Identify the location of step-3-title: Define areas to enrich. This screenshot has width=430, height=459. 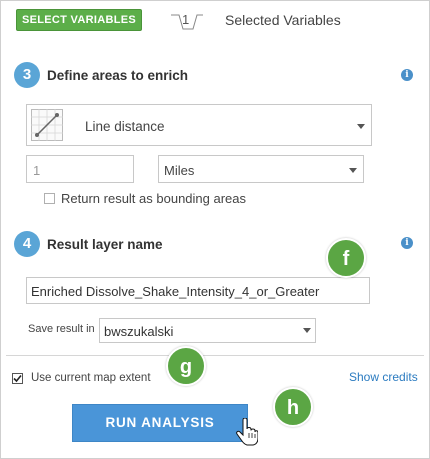
(118, 75).